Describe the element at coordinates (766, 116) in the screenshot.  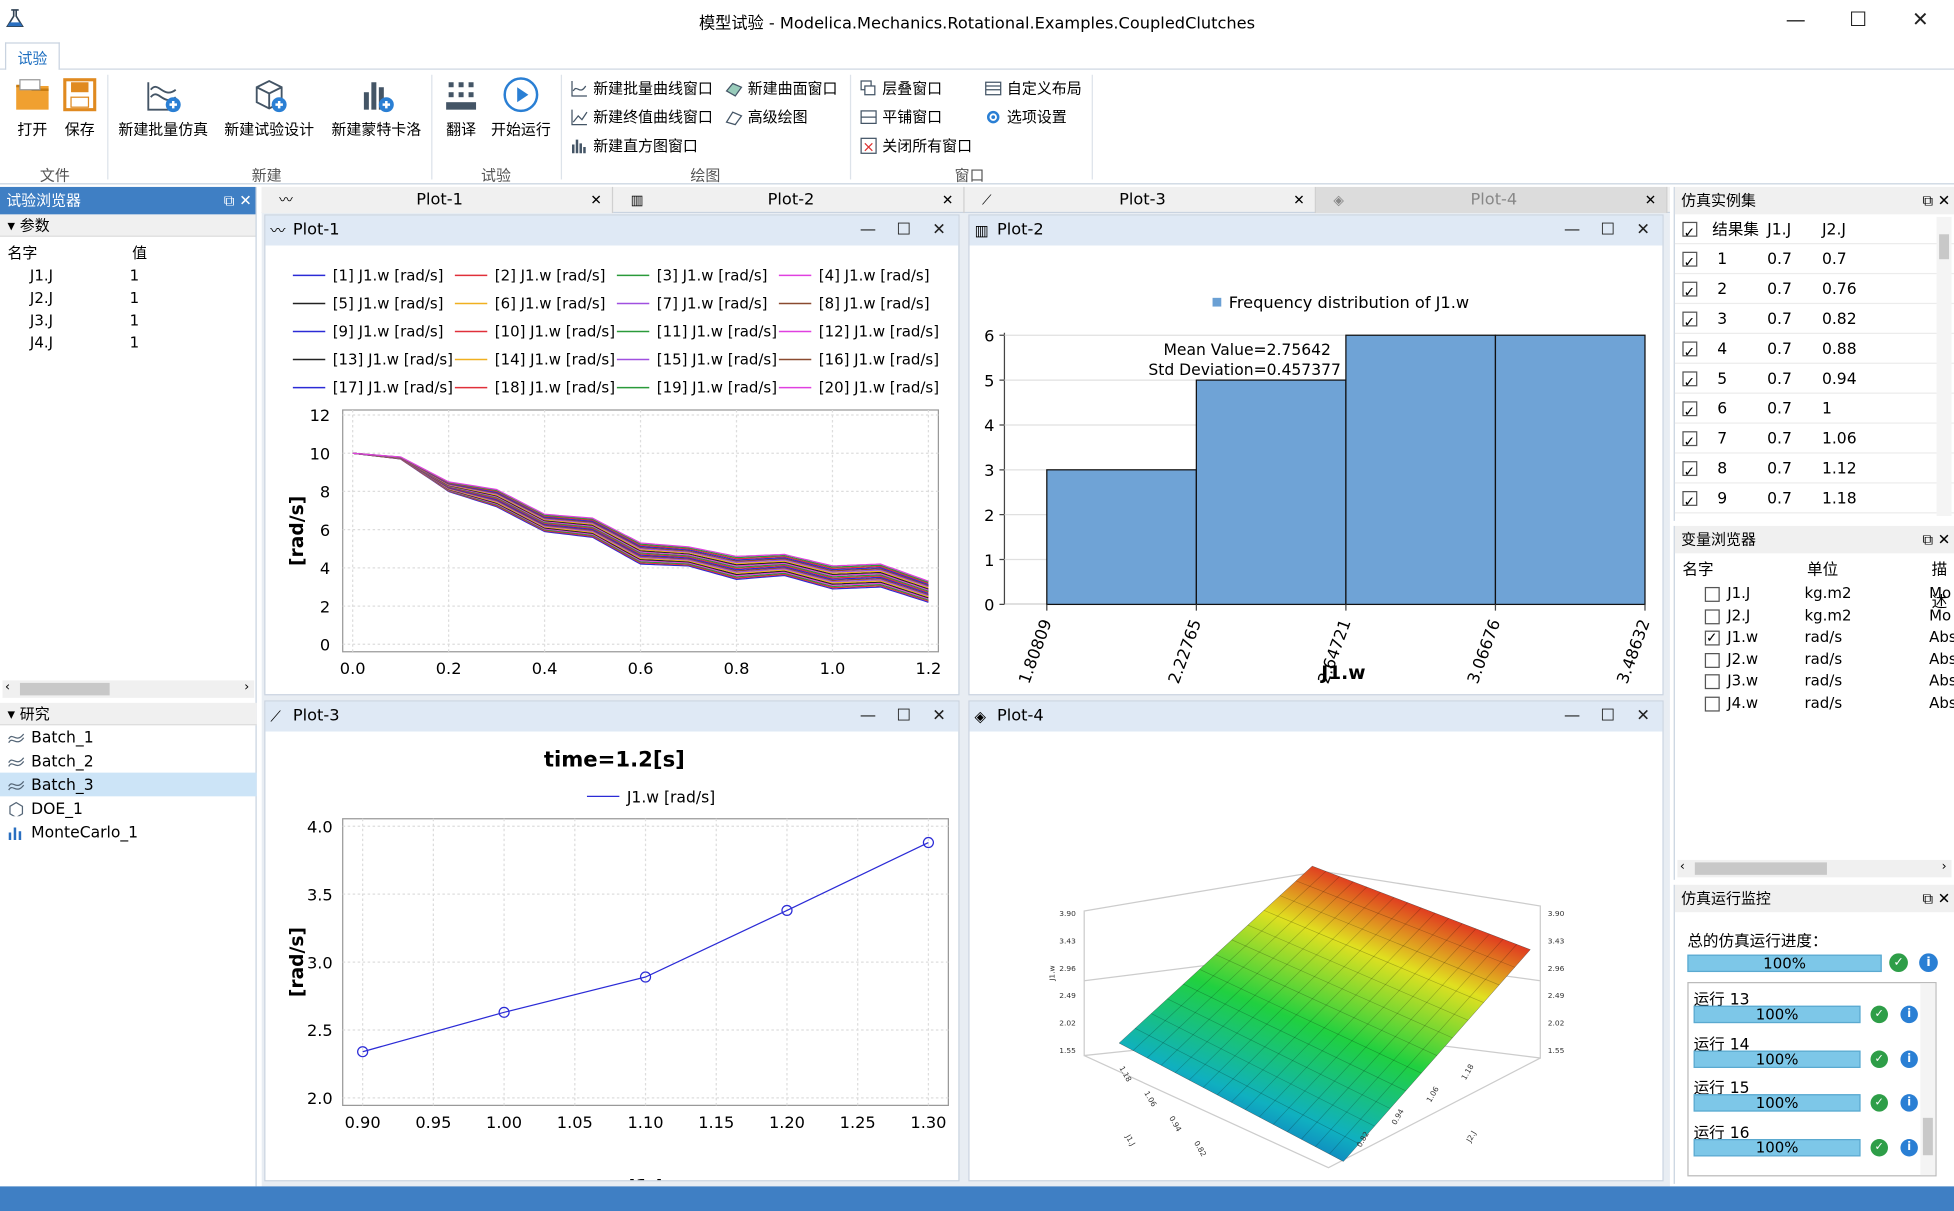
I see `advanced-plot-button: 高级绘图` at that location.